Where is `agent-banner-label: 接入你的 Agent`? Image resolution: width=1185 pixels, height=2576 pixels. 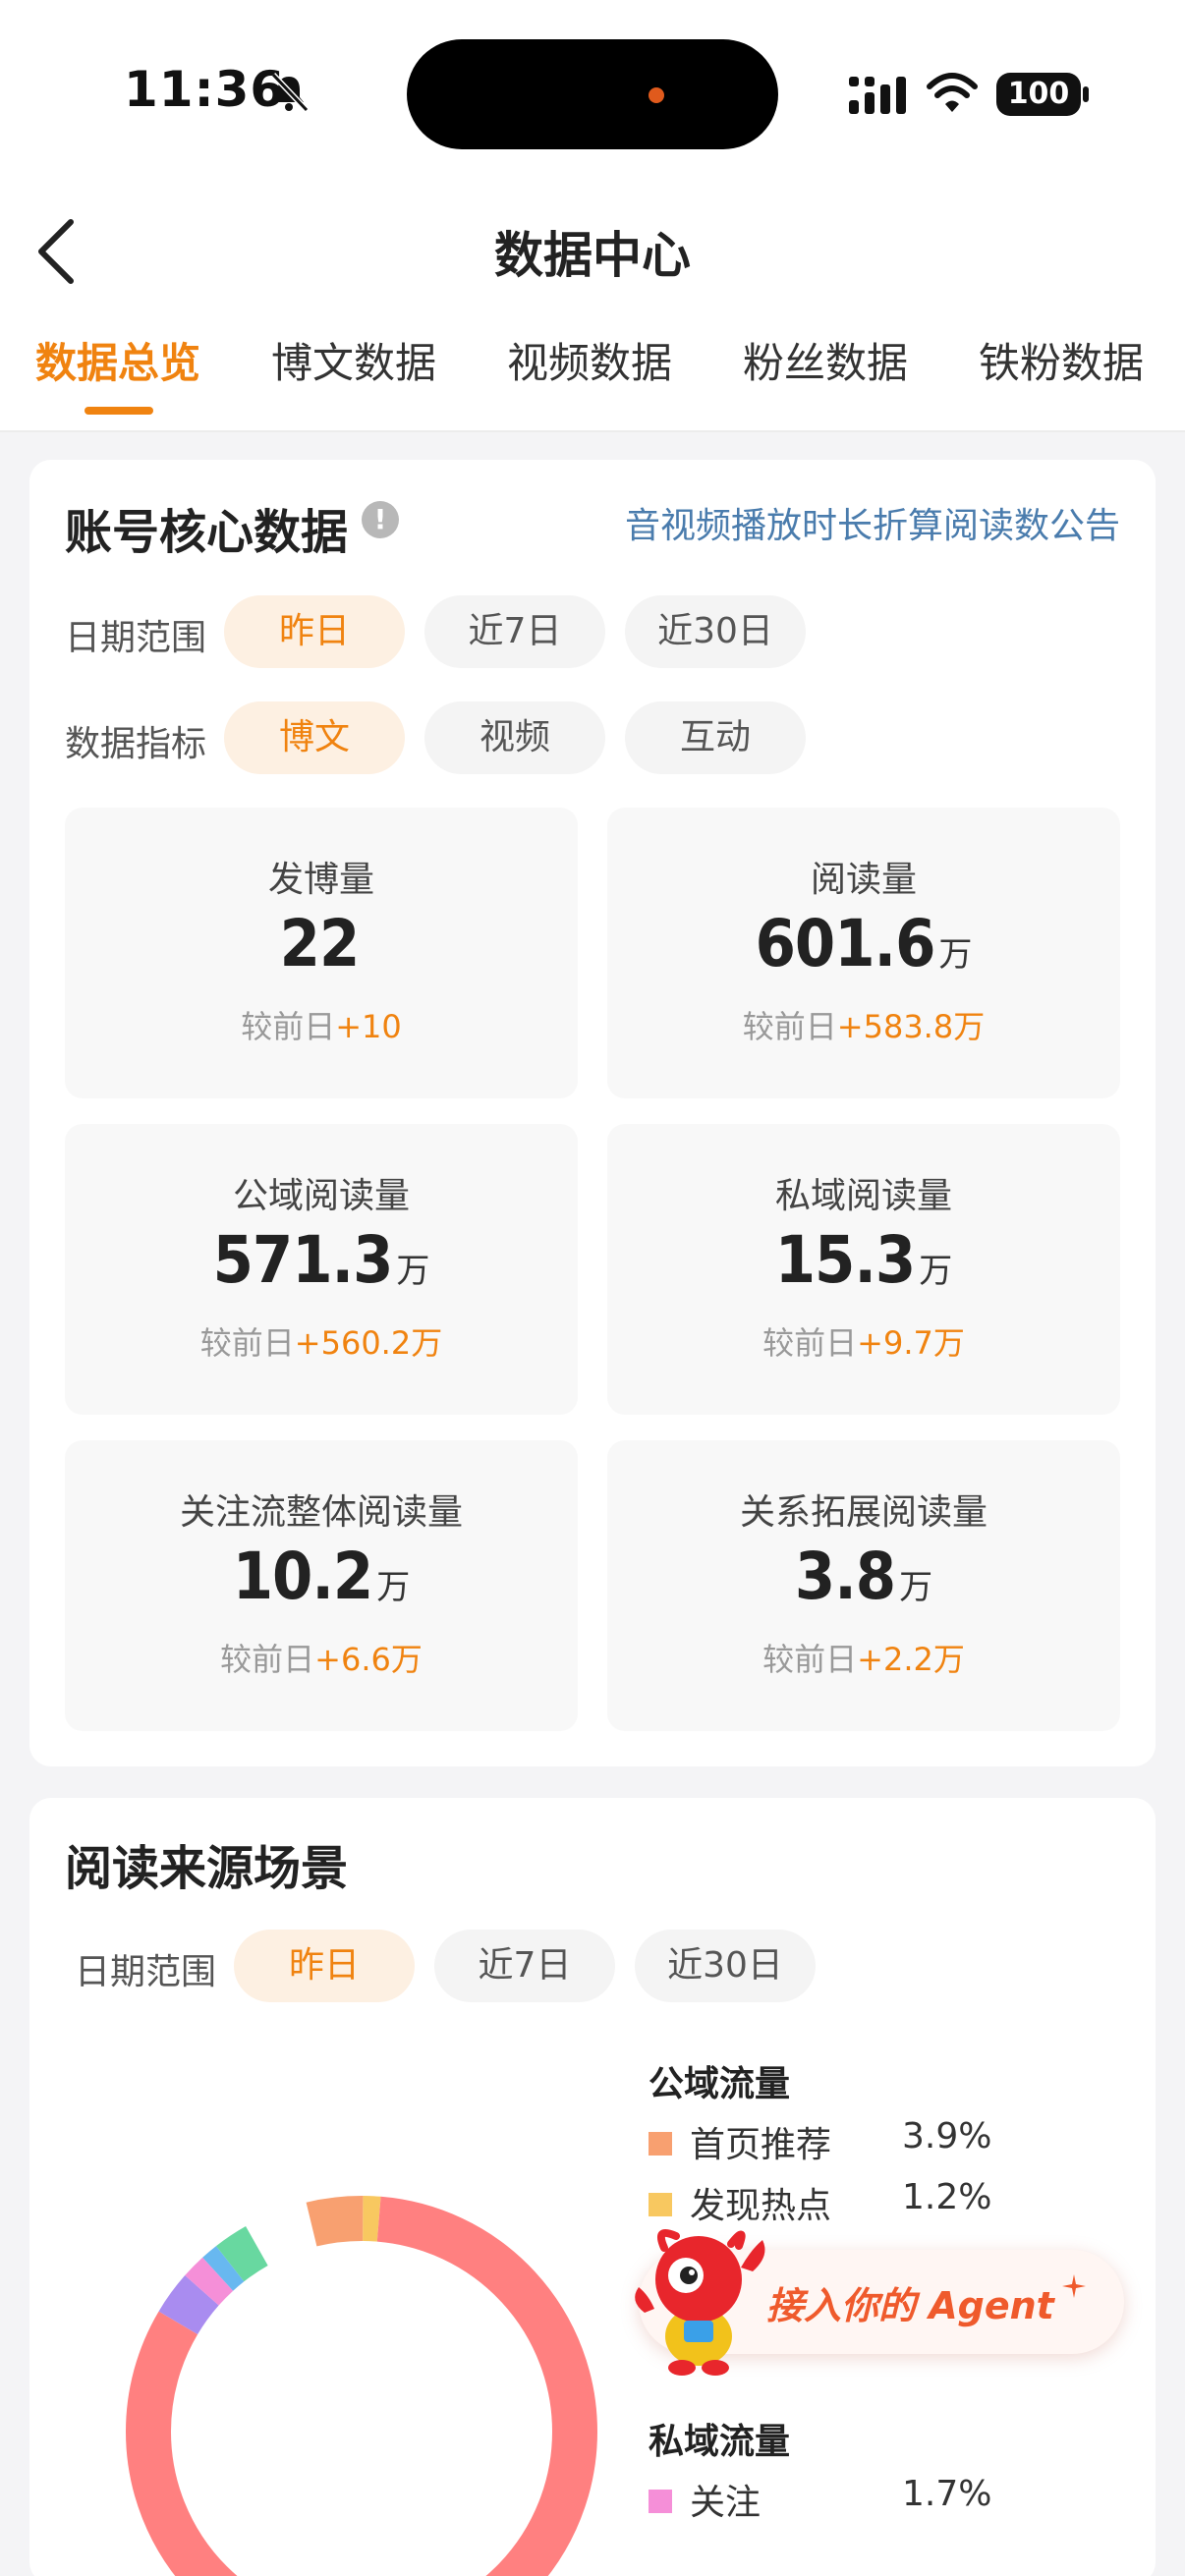 agent-banner-label: 接入你的 Agent is located at coordinates (910, 2305).